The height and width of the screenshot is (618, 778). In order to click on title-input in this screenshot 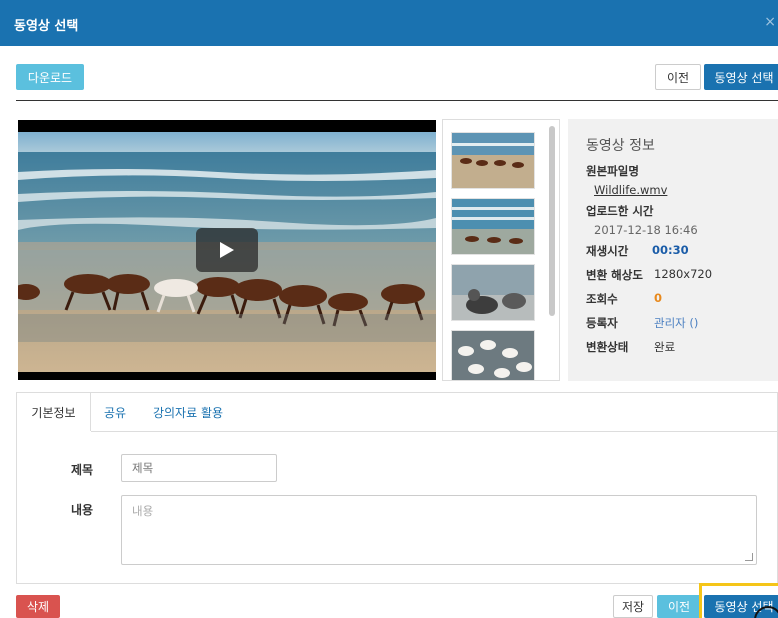, I will do `click(199, 468)`.